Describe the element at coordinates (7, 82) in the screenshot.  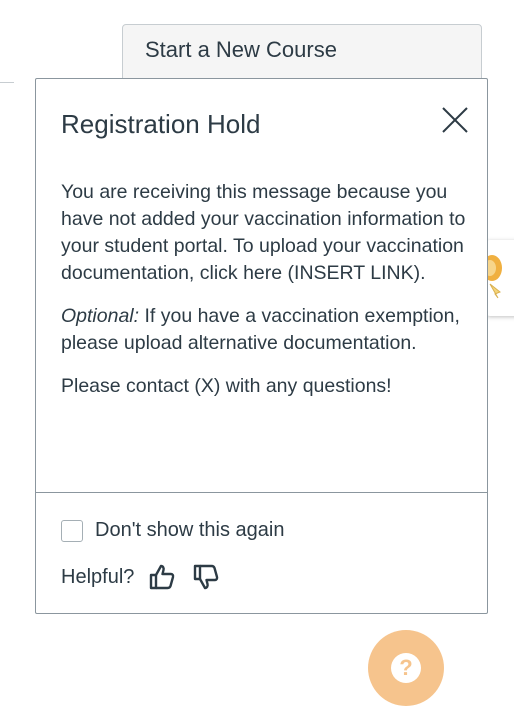
I see `divider` at that location.